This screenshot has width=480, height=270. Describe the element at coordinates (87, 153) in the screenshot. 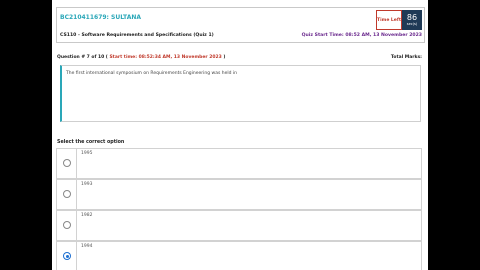

I see `option-text: 1995` at that location.